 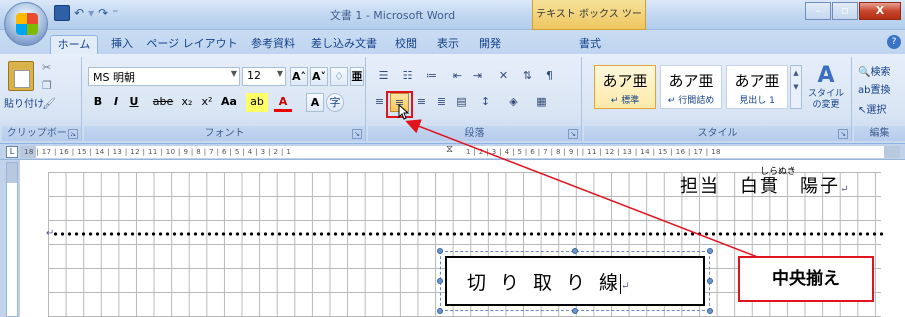 I want to click on style-name: ↵ 標準, so click(x=625, y=101).